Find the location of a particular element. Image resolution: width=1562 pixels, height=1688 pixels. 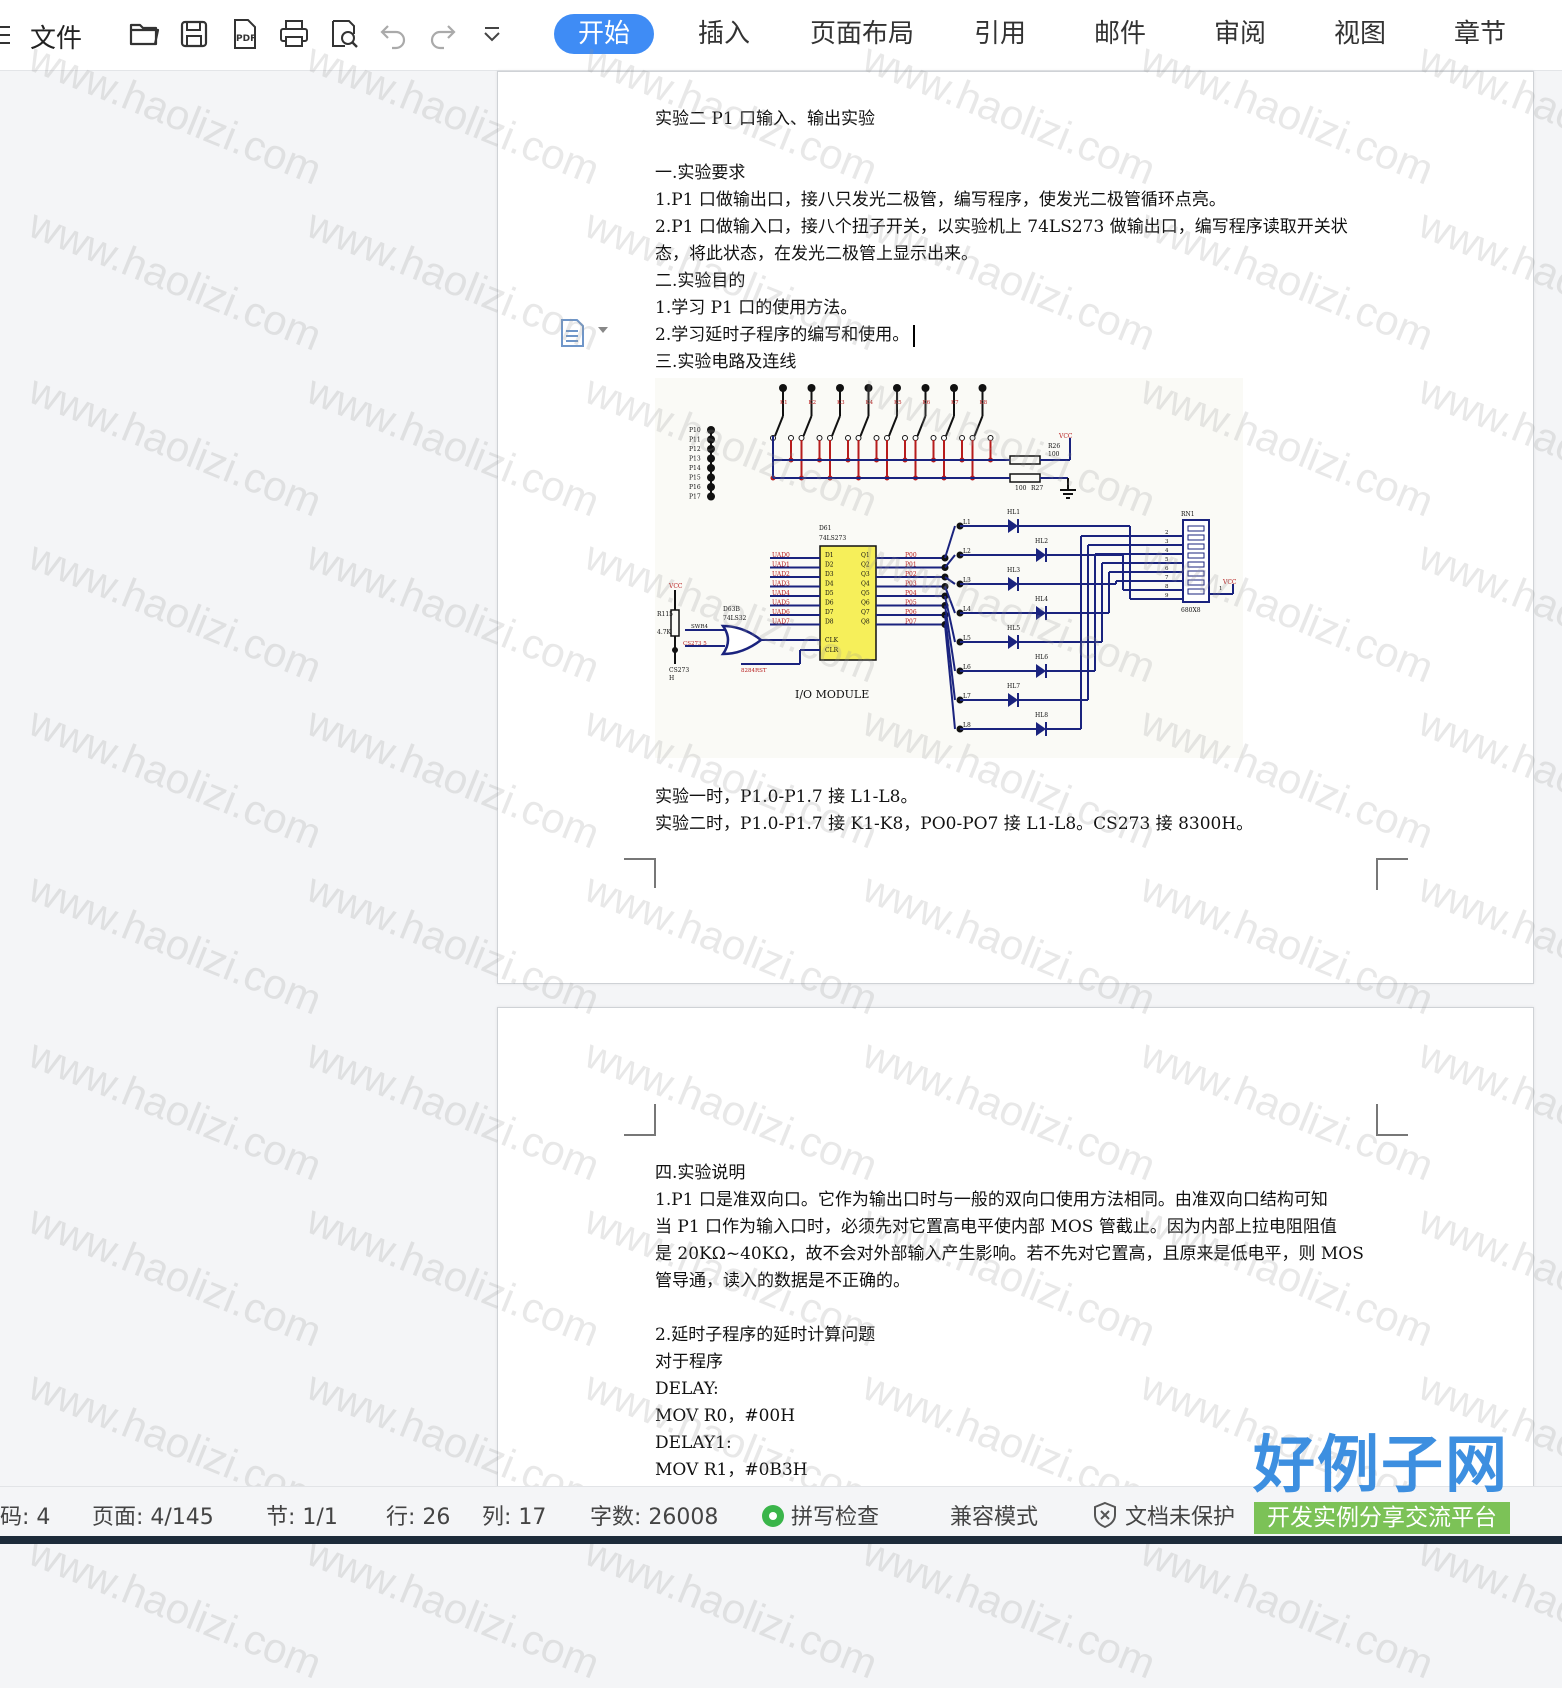

paragraph-with-cursor: 2.学习延时子程序的编写和使用。 is located at coordinates (785, 335).